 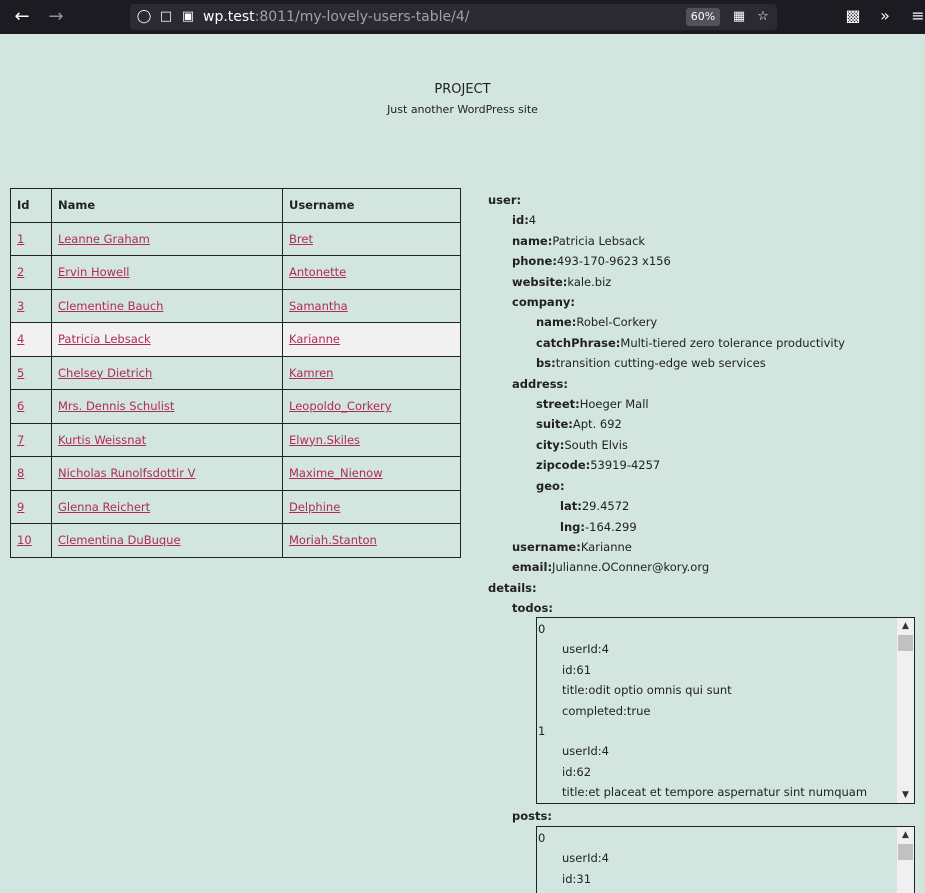 What do you see at coordinates (340, 406) in the screenshot?
I see `user-username-link: Leopoldo_Corkery` at bounding box center [340, 406].